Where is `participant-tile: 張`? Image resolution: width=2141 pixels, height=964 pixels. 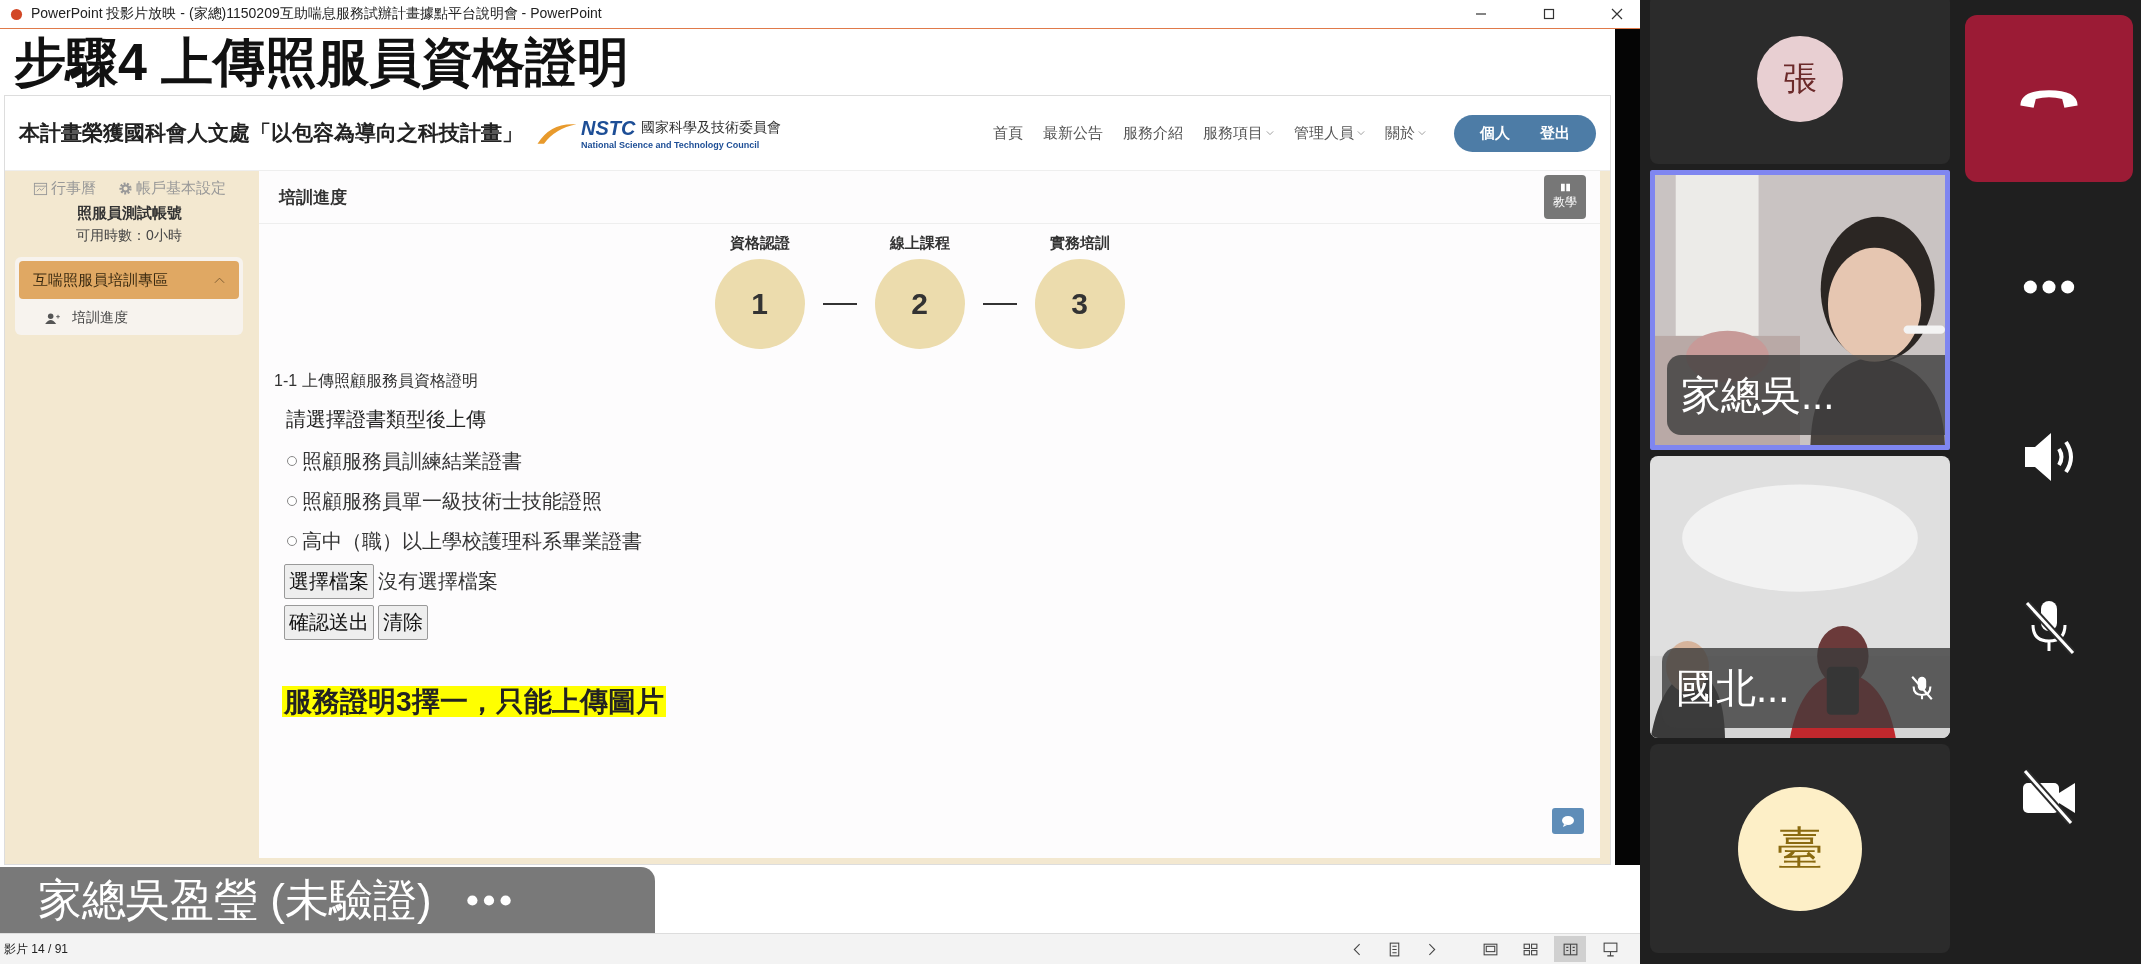 participant-tile: 張 is located at coordinates (1800, 82).